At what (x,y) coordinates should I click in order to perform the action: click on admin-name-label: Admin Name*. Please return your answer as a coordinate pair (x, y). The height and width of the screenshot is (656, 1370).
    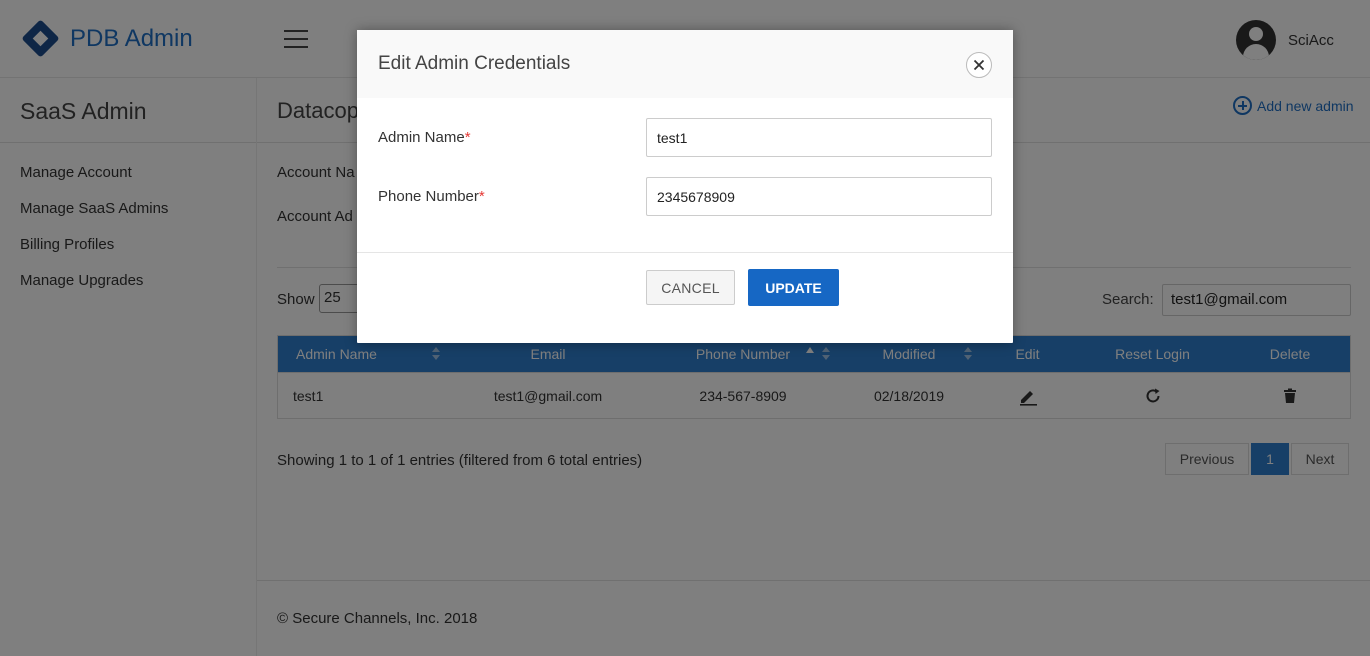
    Looking at the image, I should click on (424, 137).